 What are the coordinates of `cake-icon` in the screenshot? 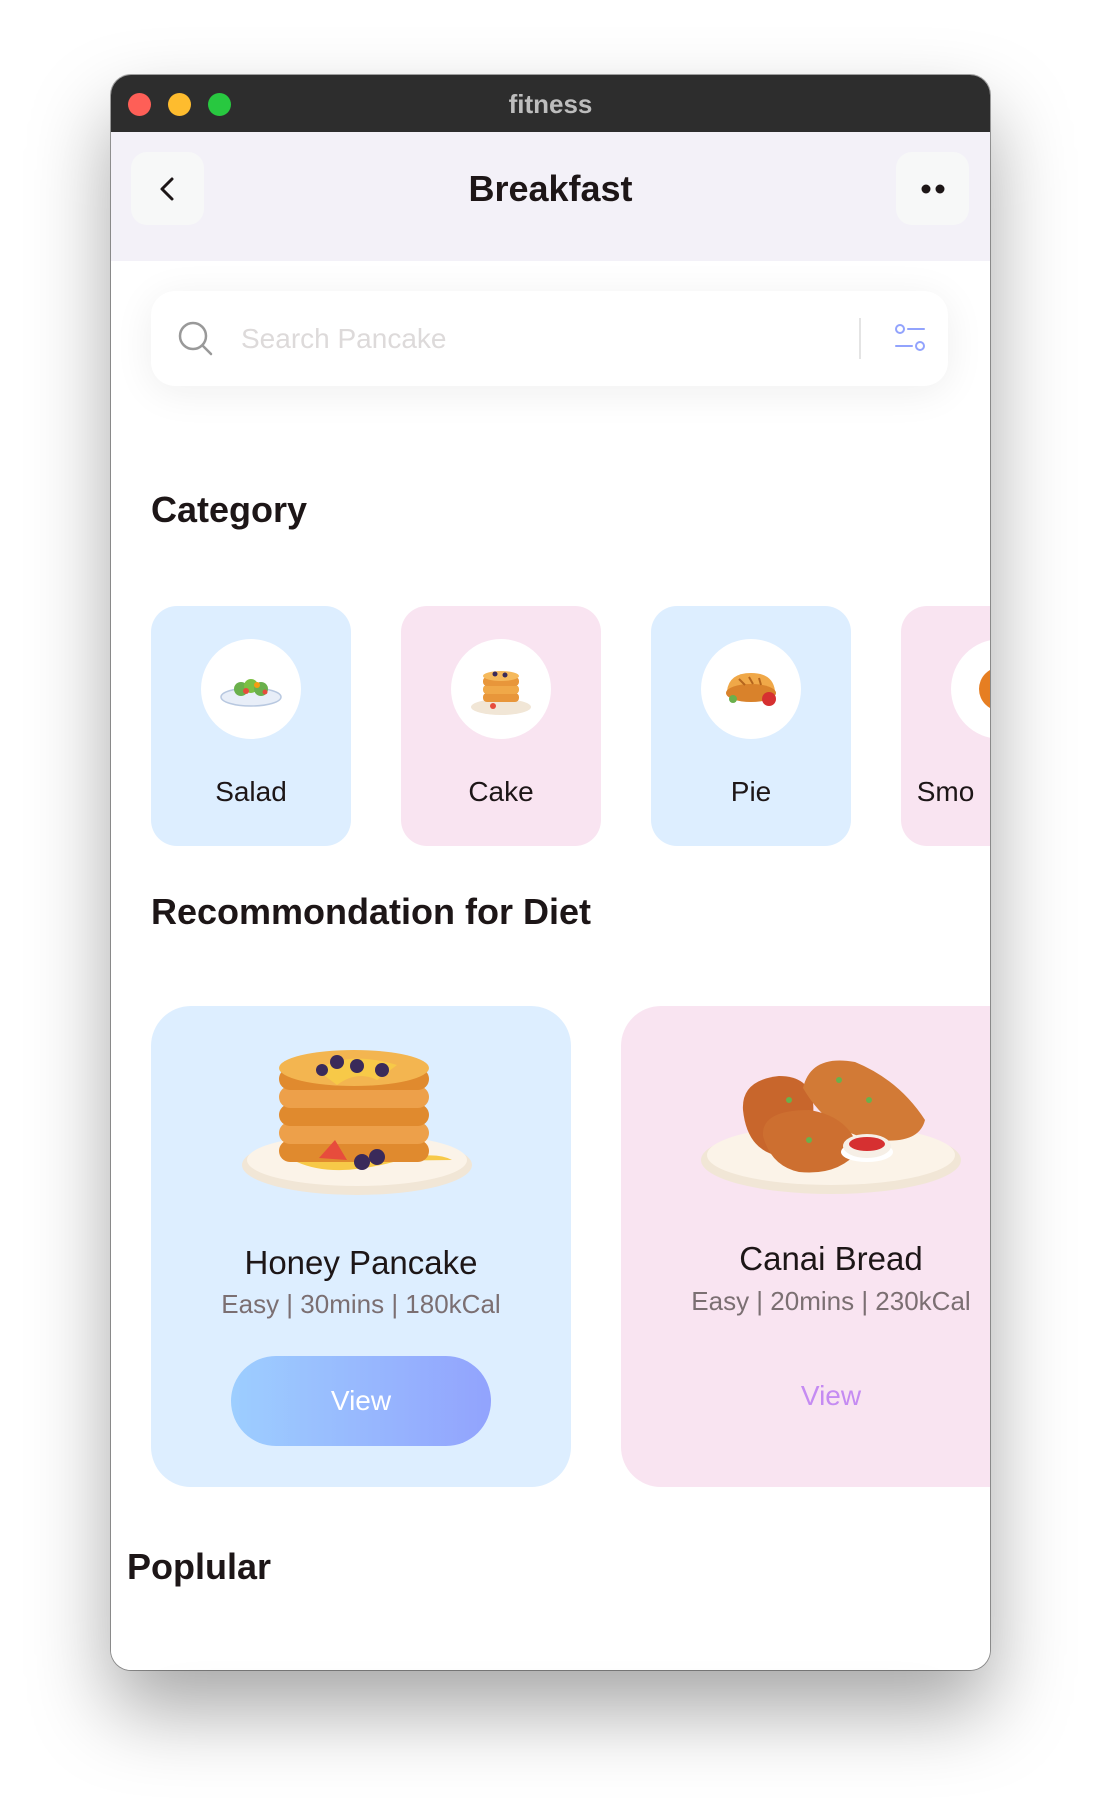 It's located at (501, 693).